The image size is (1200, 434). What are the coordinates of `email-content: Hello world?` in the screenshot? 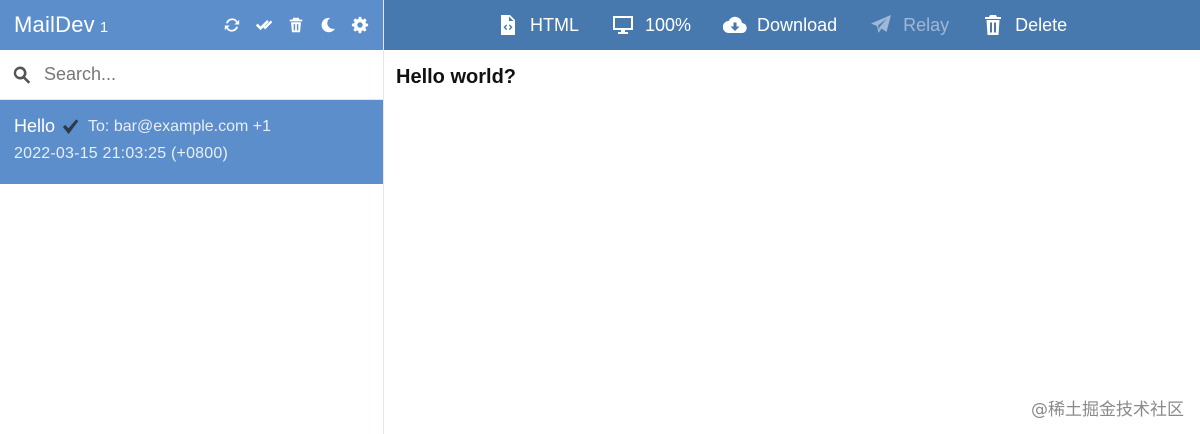 It's located at (792, 77).